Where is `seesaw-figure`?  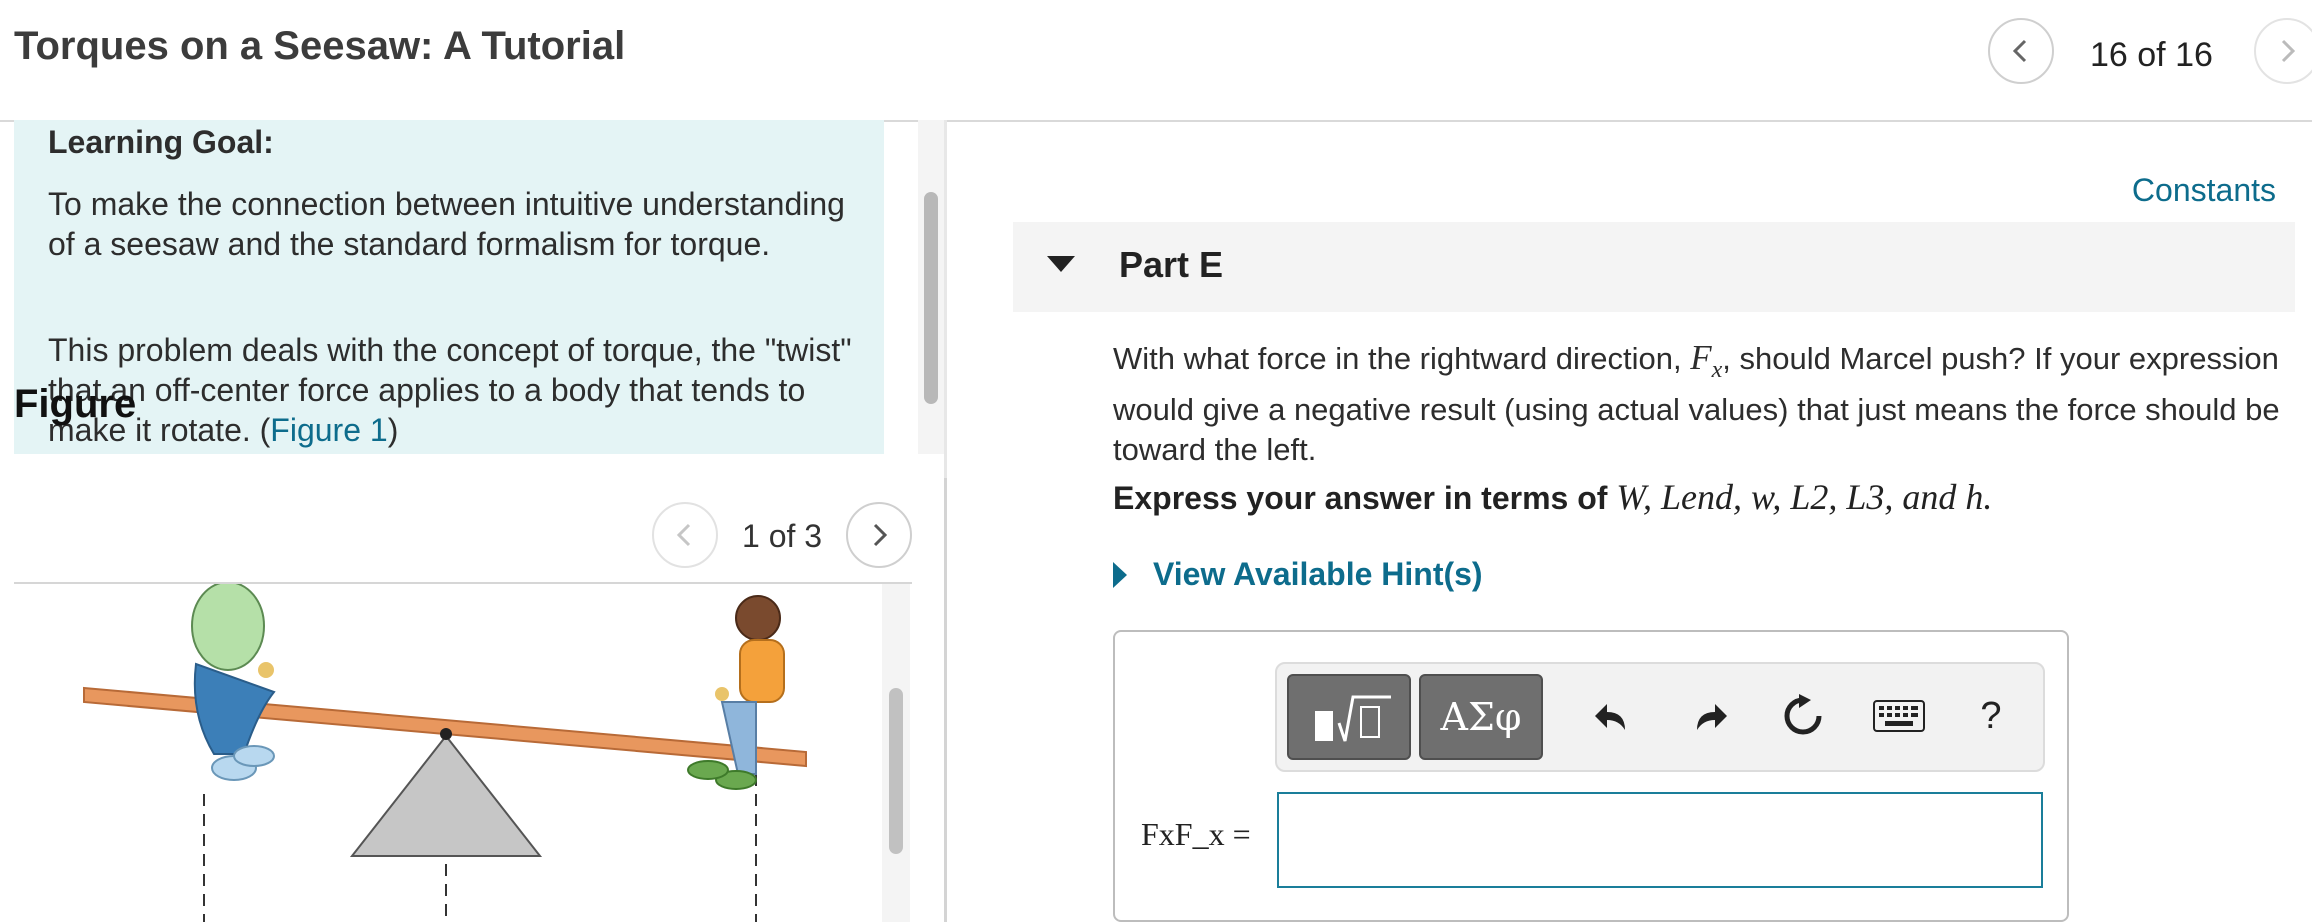 seesaw-figure is located at coordinates (448, 753).